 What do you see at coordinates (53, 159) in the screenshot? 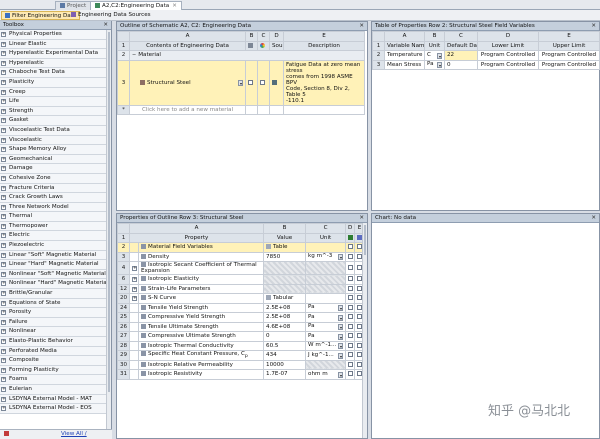
I see `toolbox-category: + Geomechanical` at bounding box center [53, 159].